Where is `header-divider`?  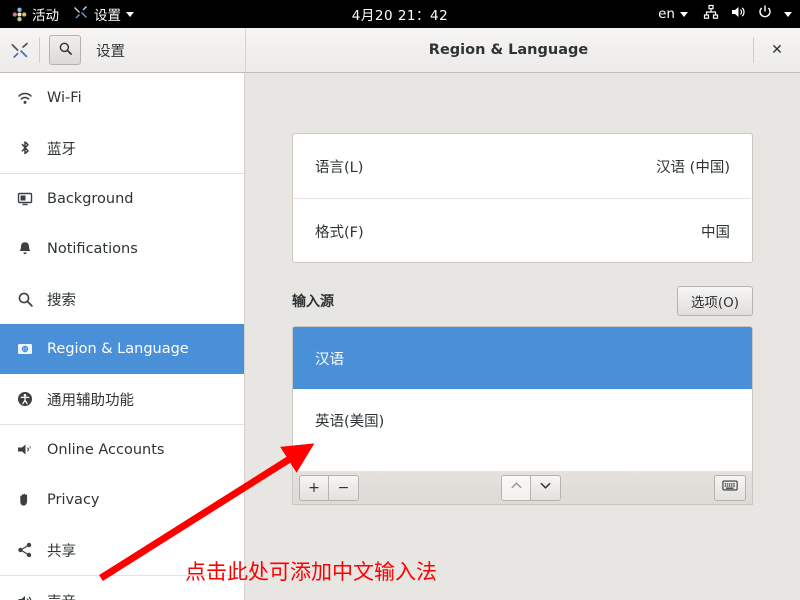
header-divider is located at coordinates (39, 50).